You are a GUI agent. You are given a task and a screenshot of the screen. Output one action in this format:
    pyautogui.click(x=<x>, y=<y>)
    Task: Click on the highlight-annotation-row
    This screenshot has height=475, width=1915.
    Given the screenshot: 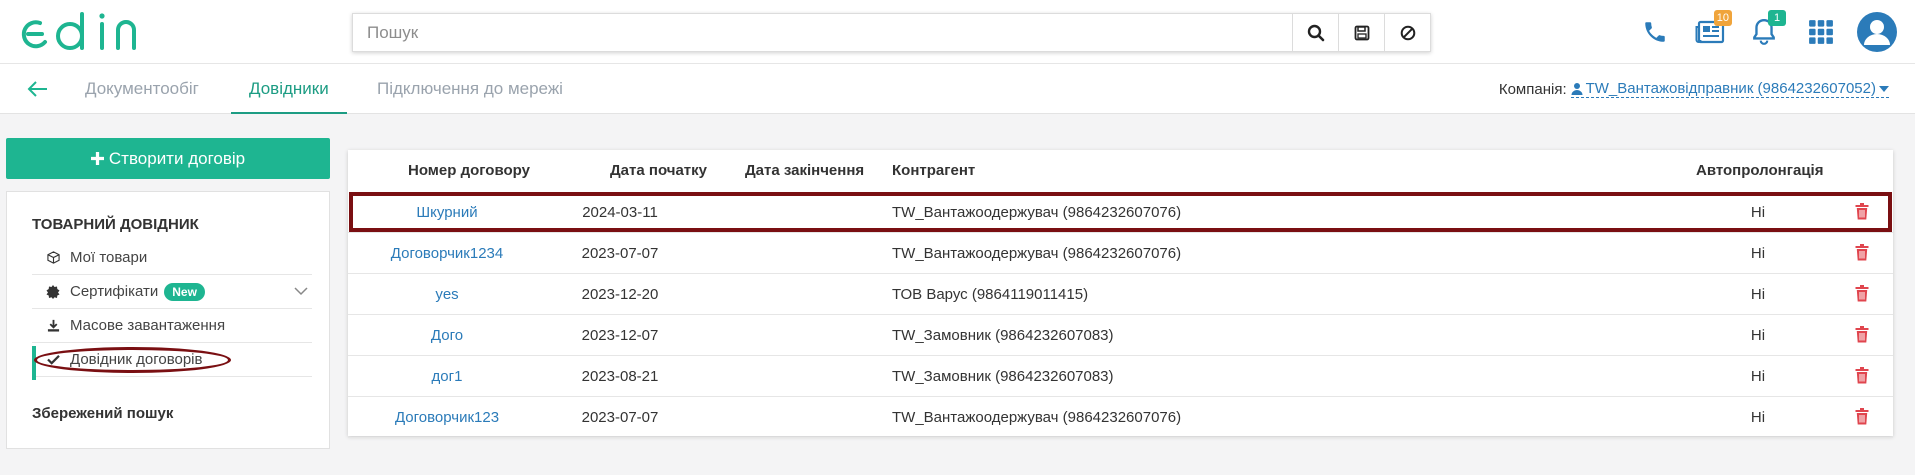 What is the action you would take?
    pyautogui.click(x=1120, y=212)
    